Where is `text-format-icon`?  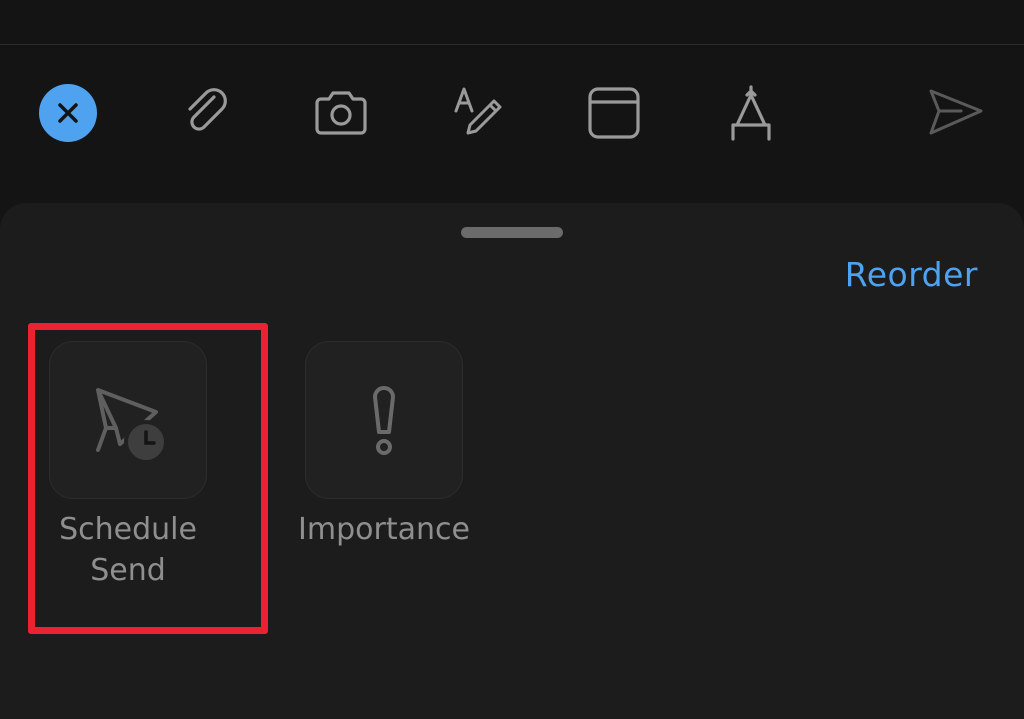
text-format-icon is located at coordinates (478, 111).